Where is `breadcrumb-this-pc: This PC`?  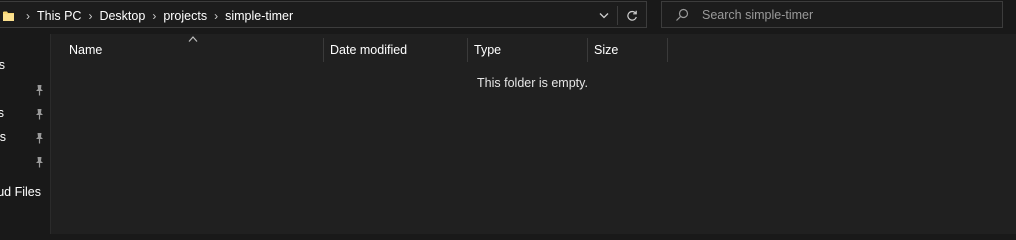 breadcrumb-this-pc: This PC is located at coordinates (59, 16).